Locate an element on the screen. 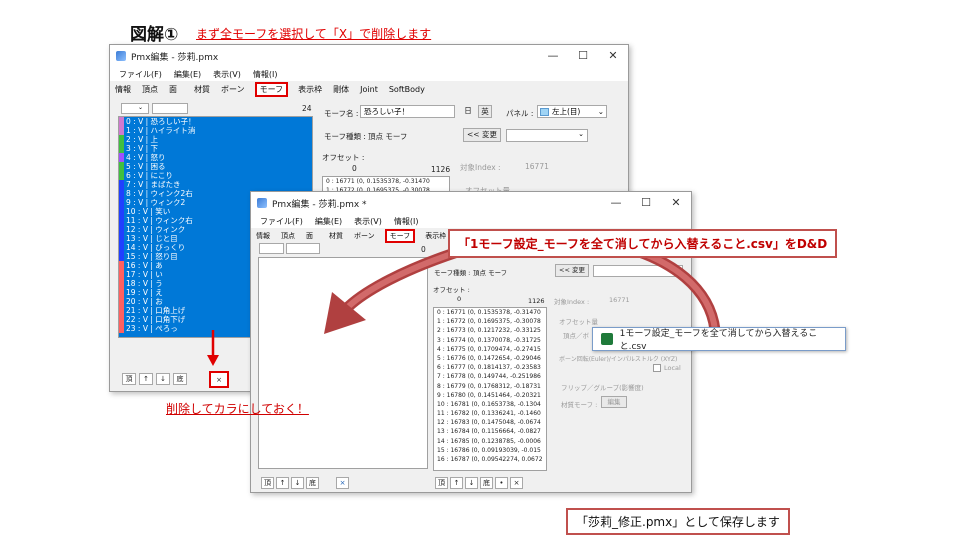 This screenshot has width=960, height=540. csv-file-icon is located at coordinates (607, 339).